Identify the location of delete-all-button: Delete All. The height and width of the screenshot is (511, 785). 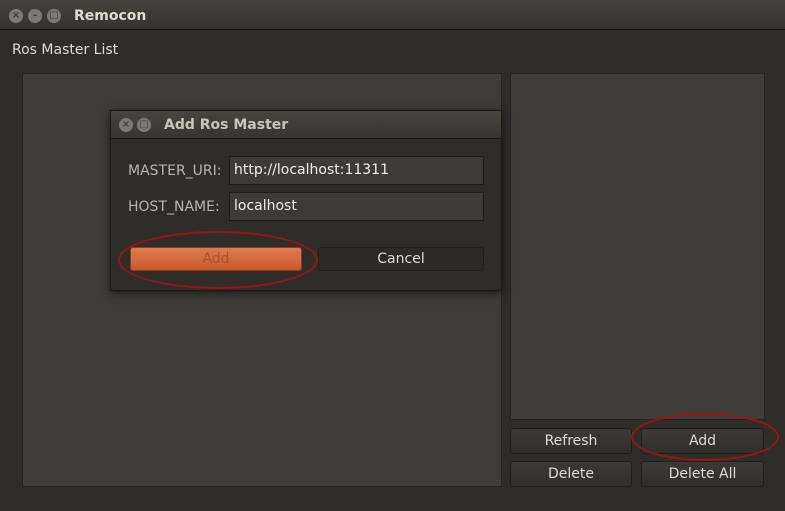
(702, 474).